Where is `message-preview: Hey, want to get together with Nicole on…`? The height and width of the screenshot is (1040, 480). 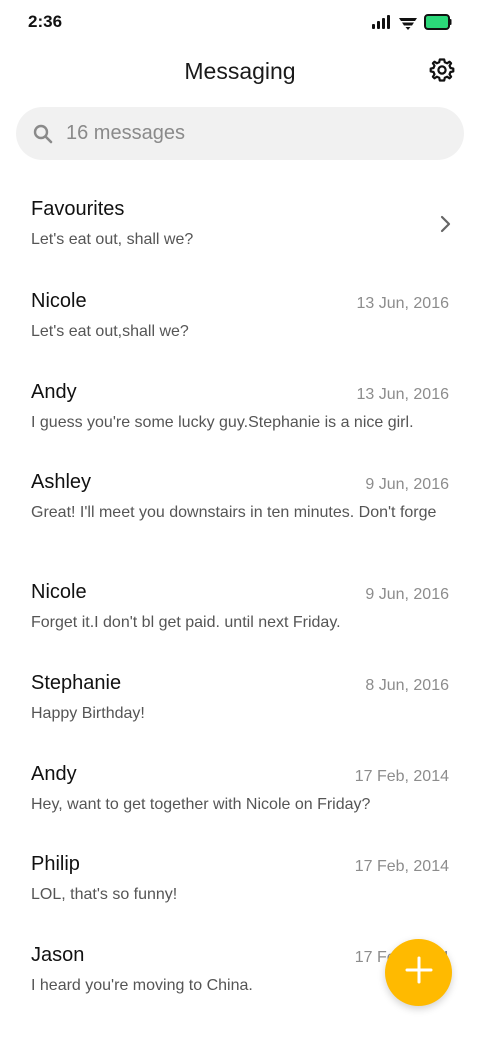
message-preview: Hey, want to get together with Nicole on… is located at coordinates (201, 804).